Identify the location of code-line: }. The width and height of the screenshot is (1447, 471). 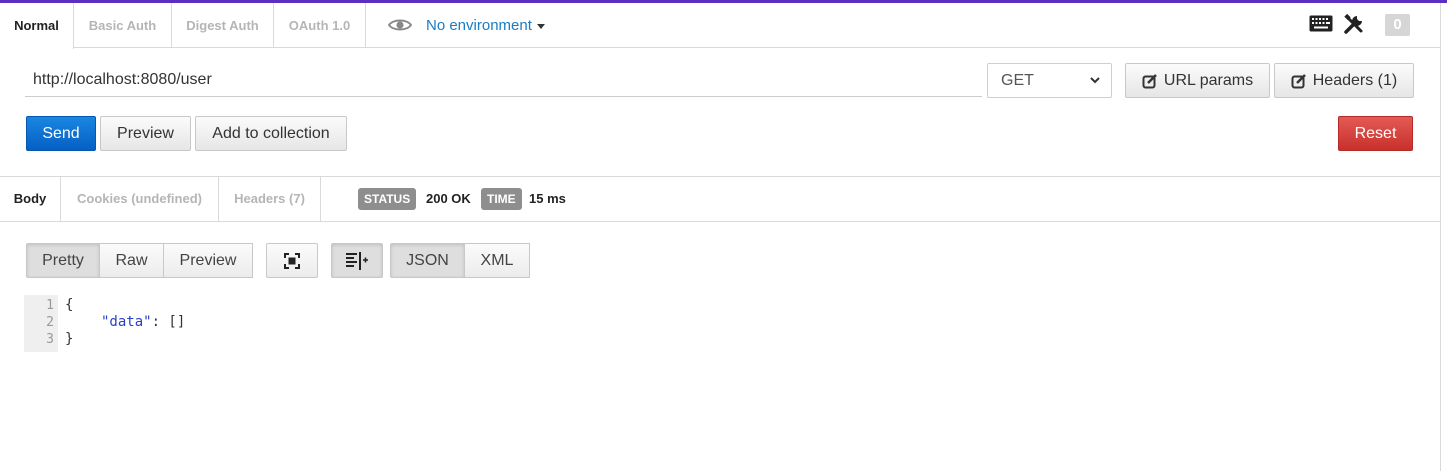
(69, 339).